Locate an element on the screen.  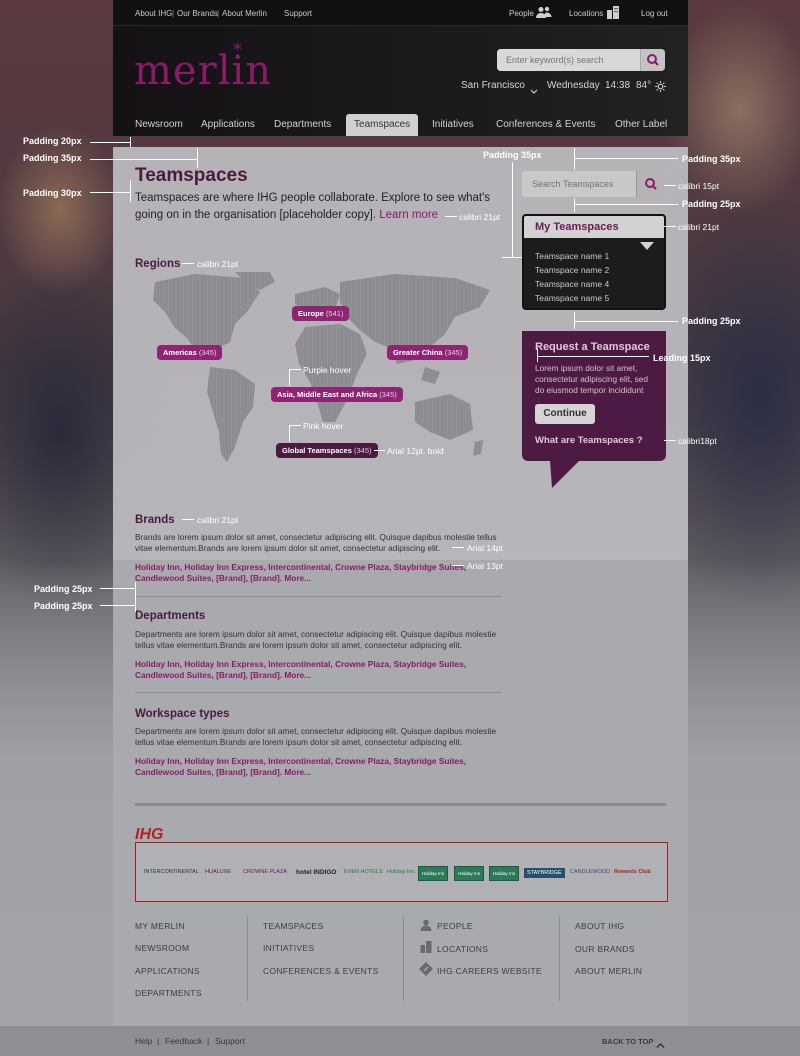
nav-newsroom: Newsroom is located at coordinates (159, 125).